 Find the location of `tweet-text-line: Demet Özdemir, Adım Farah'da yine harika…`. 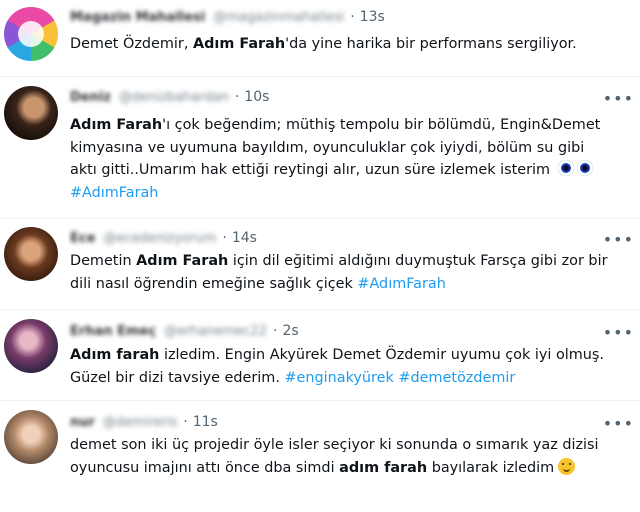

tweet-text-line: Demet Özdemir, Adım Farah'da yine harika… is located at coordinates (352, 44).